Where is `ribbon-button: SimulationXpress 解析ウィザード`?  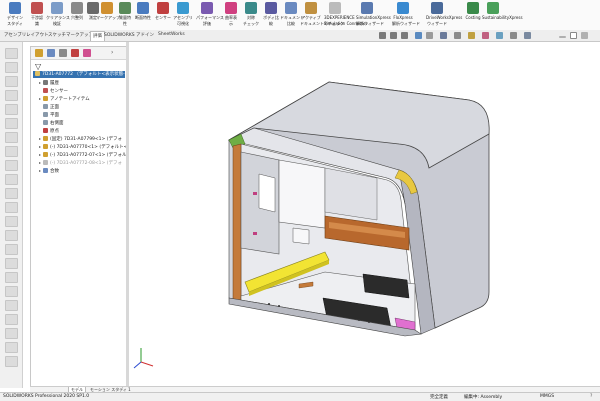 ribbon-button: SimulationXpress 解析ウィザード is located at coordinates (373, 14).